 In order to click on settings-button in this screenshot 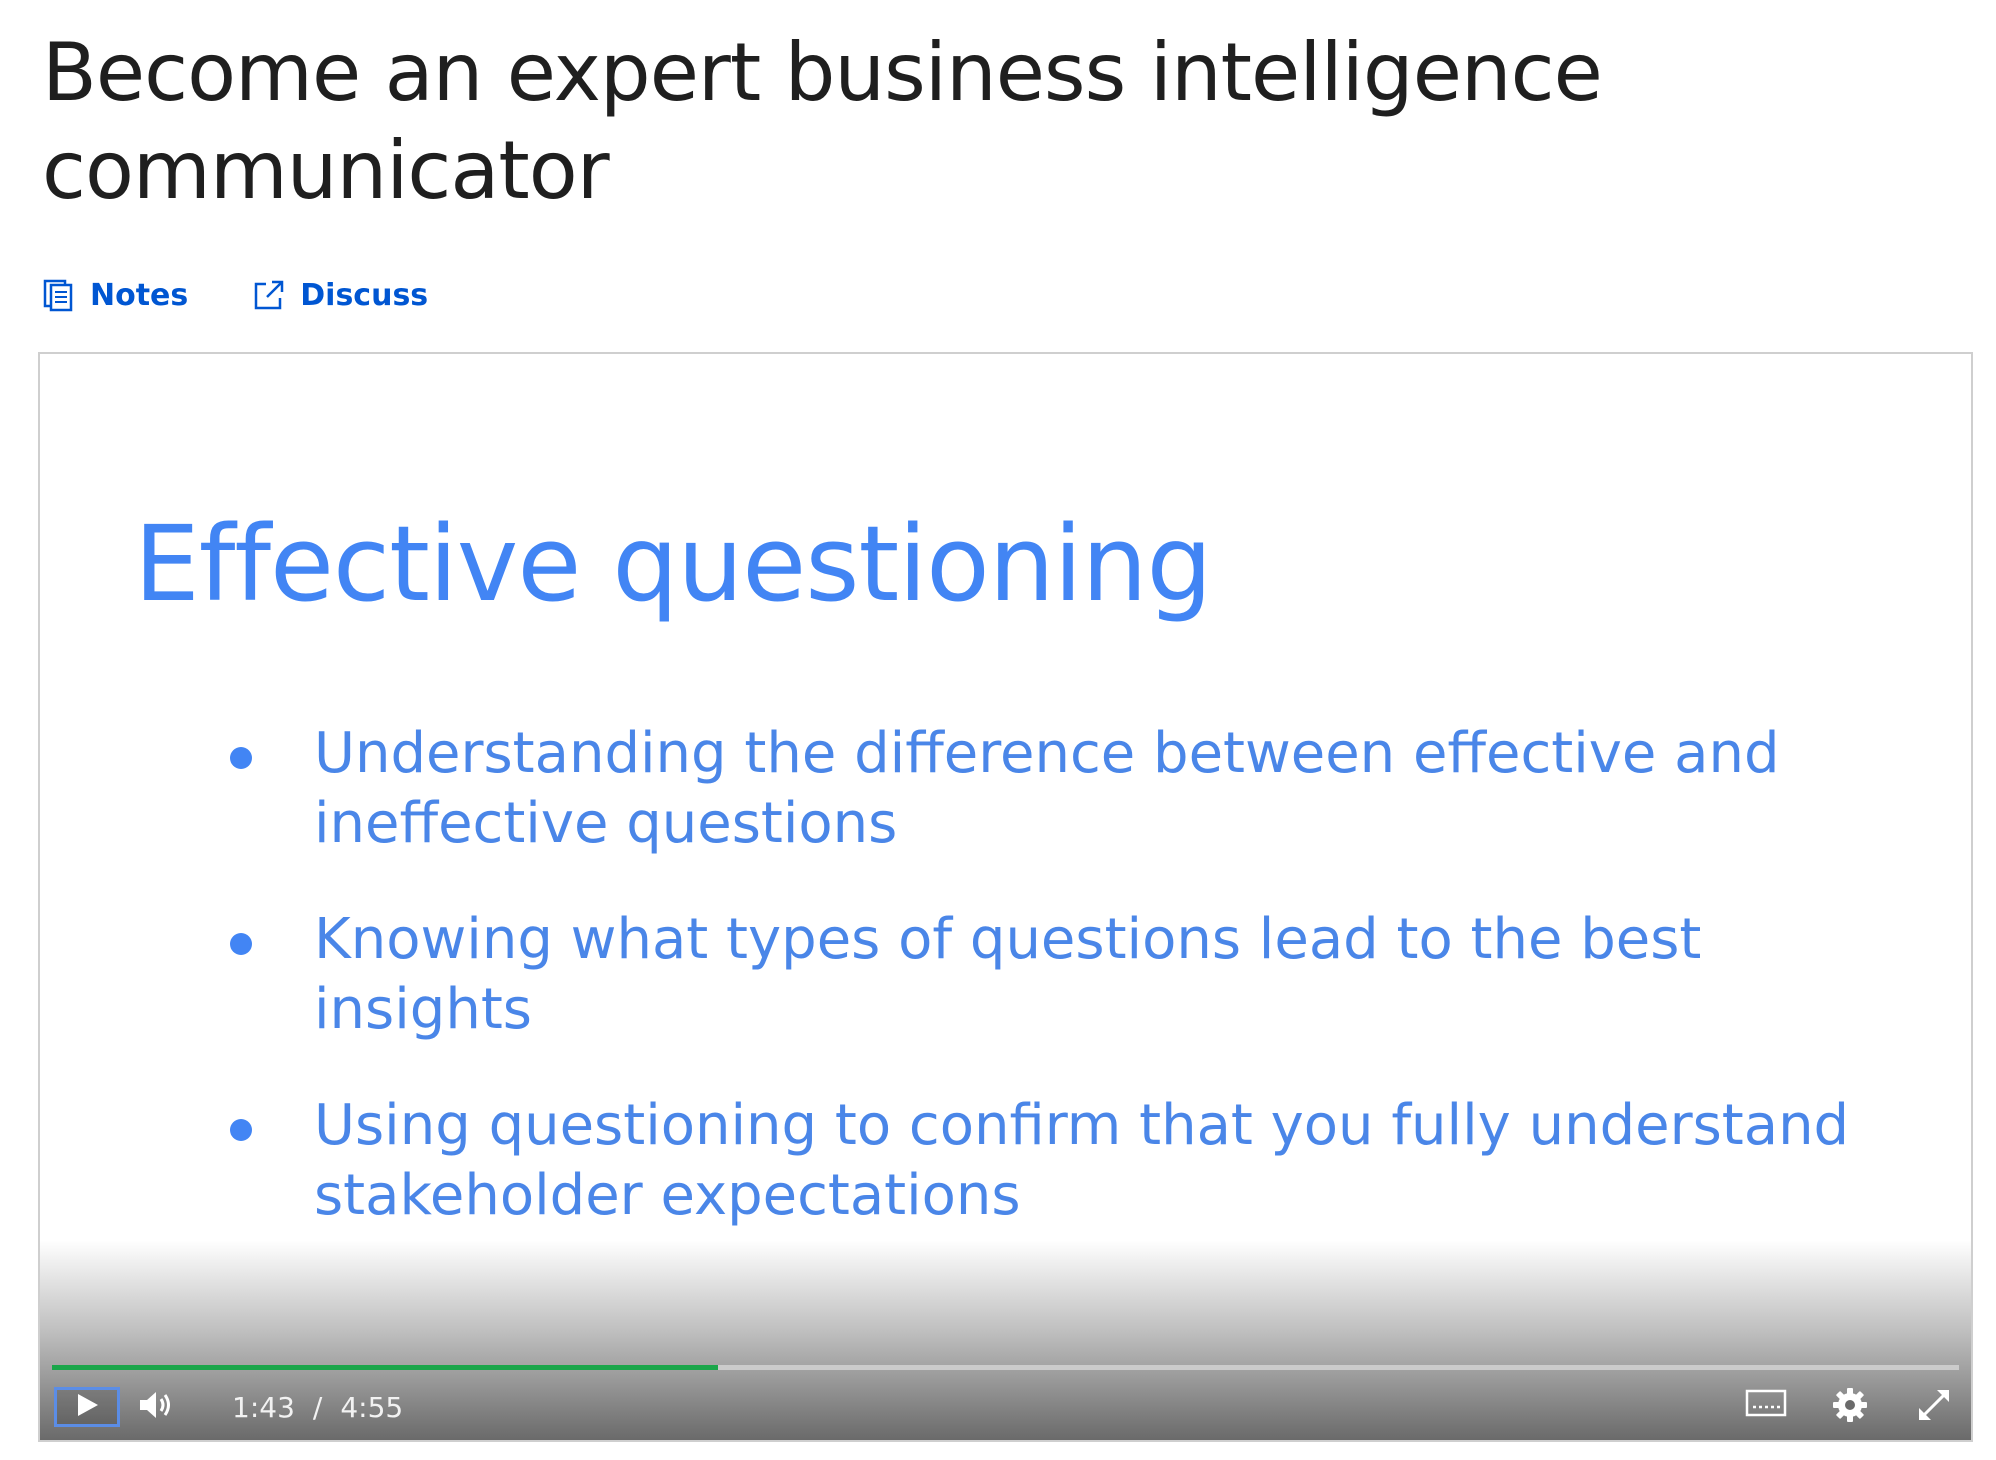, I will do `click(1850, 1407)`.